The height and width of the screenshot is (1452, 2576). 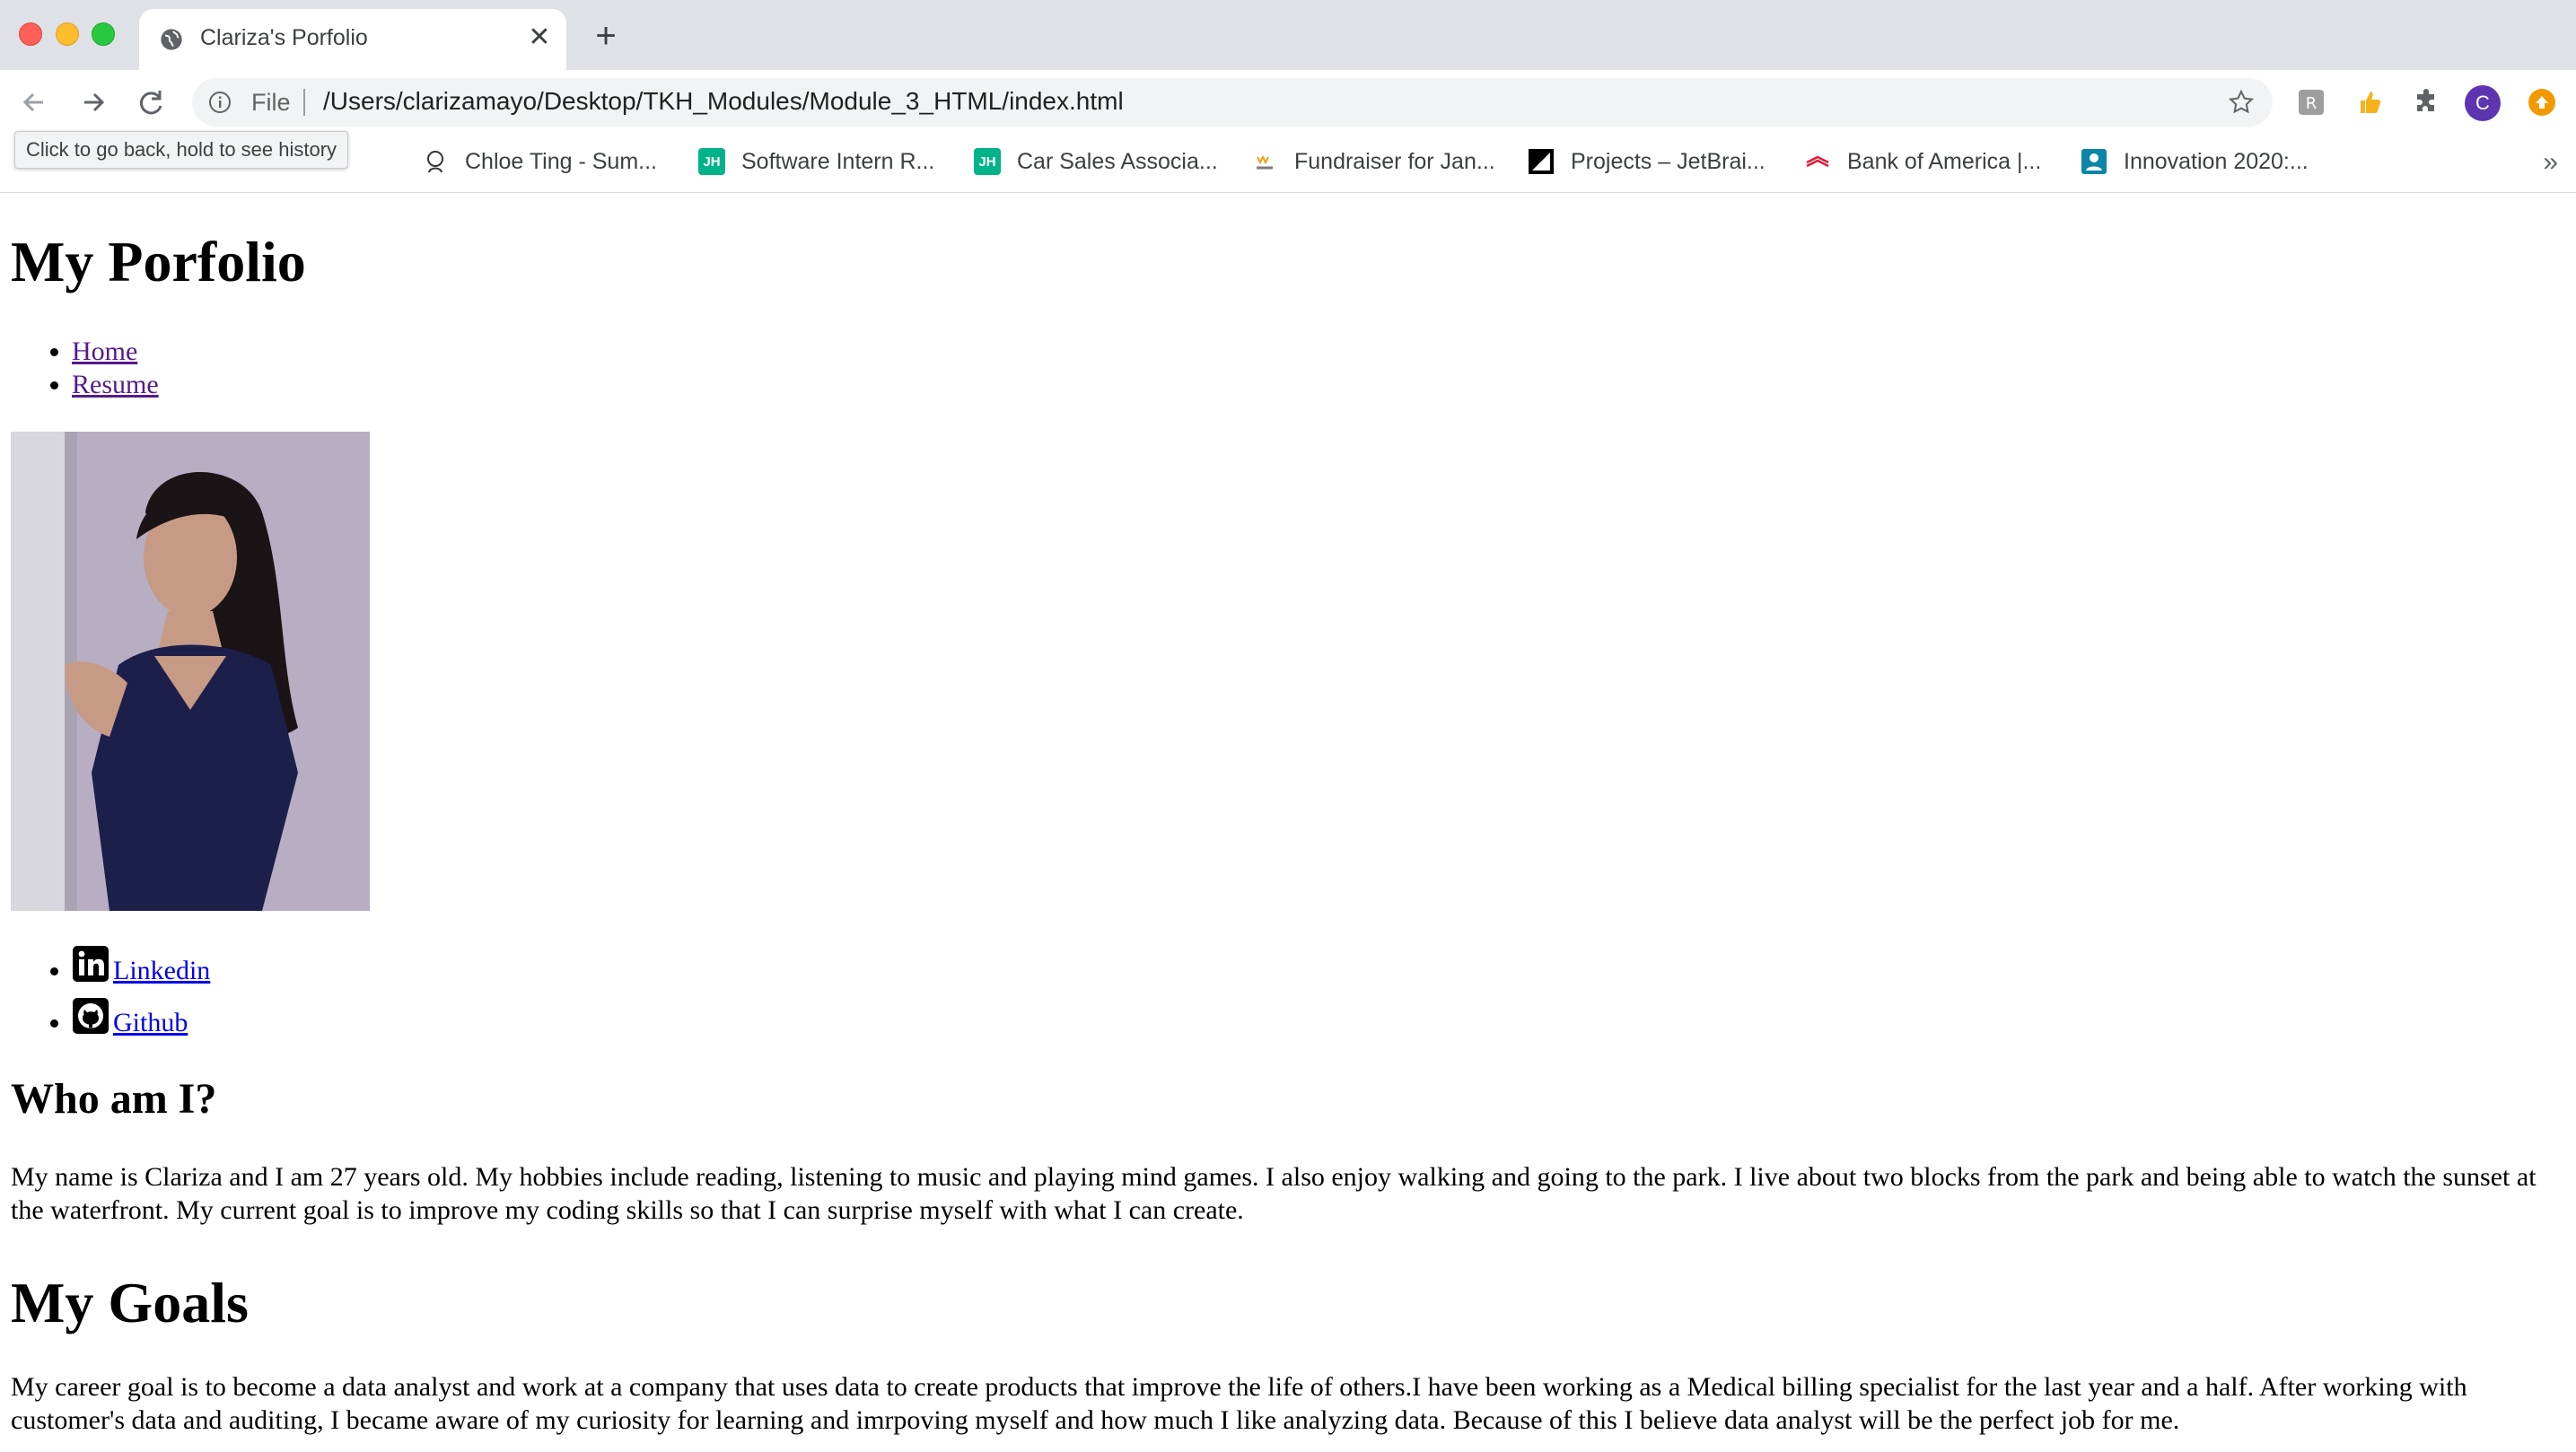 What do you see at coordinates (158, 261) in the screenshot?
I see `page-title: My Porfolio` at bounding box center [158, 261].